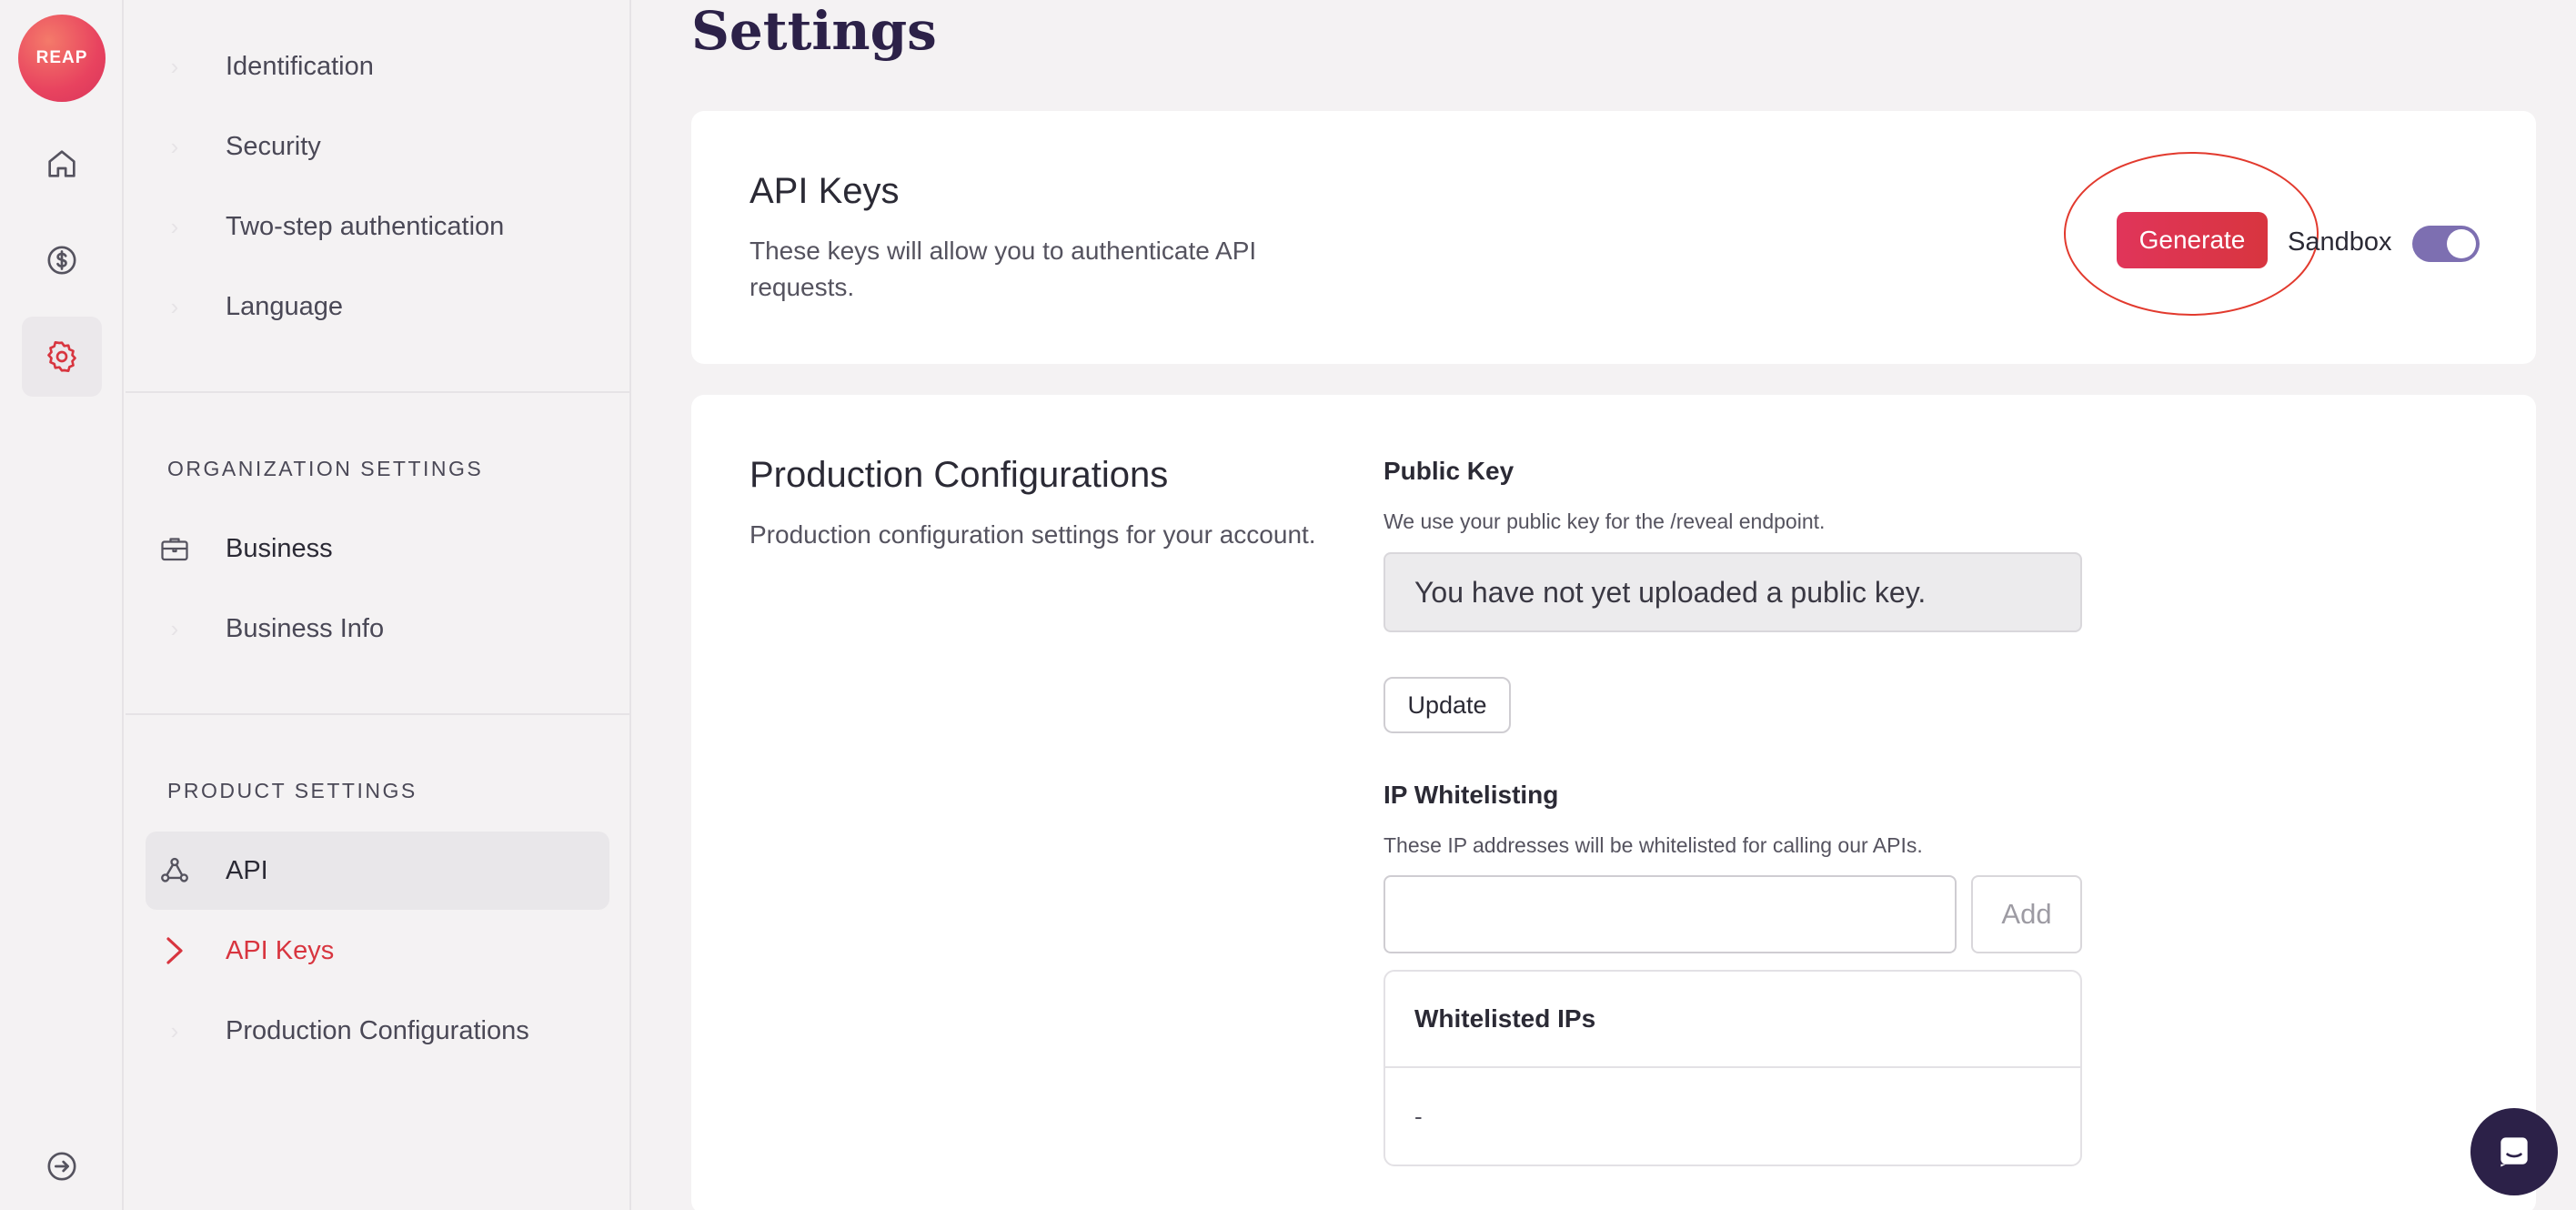 This screenshot has width=2576, height=1210. I want to click on sidebar-item-two-step: › Two-step authentication, so click(377, 226).